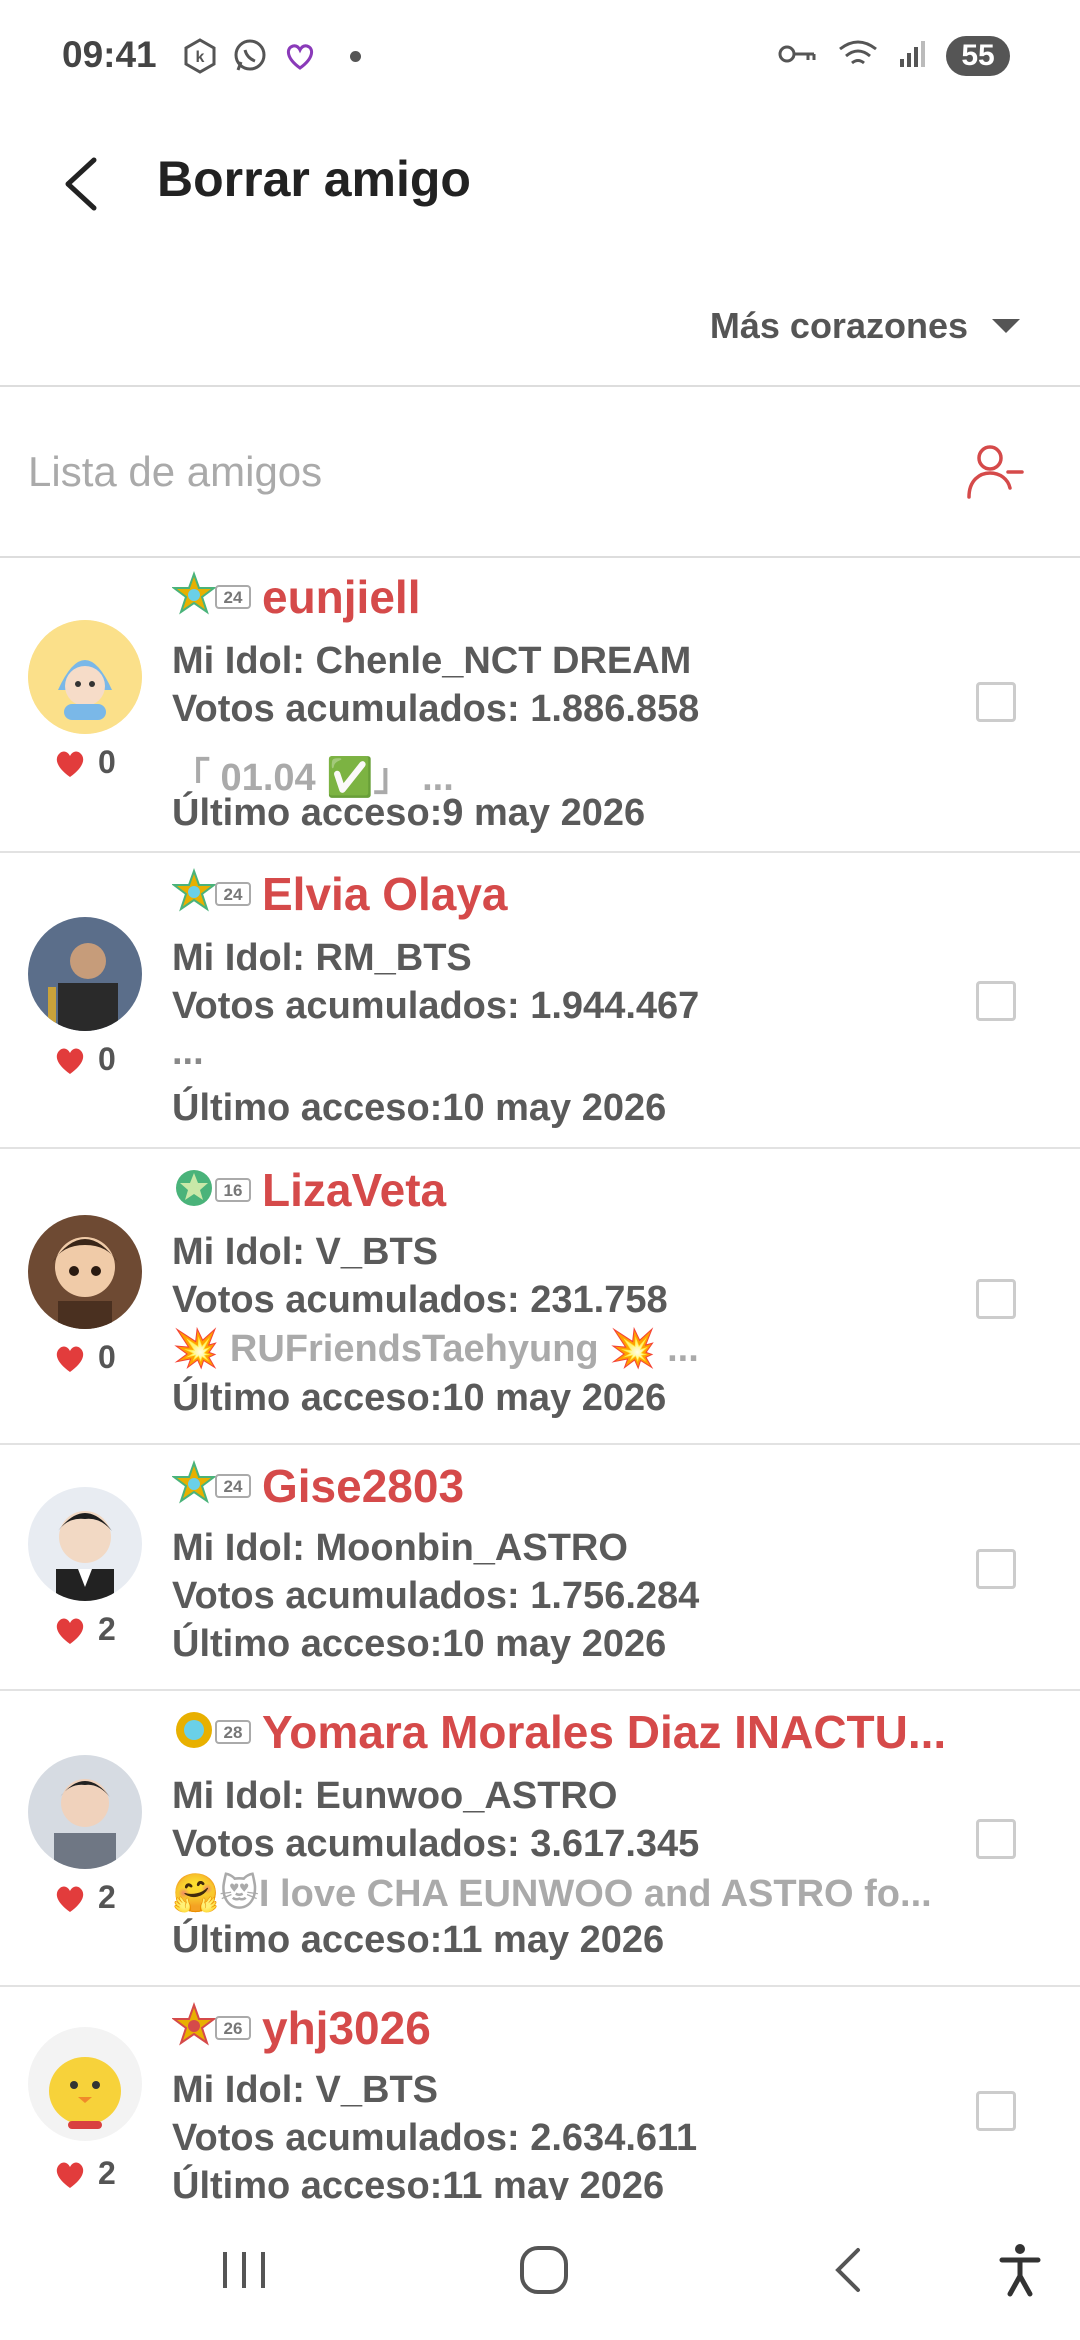 This screenshot has width=1080, height=2340. Describe the element at coordinates (233, 2028) in the screenshot. I see `svg-text: 26` at that location.